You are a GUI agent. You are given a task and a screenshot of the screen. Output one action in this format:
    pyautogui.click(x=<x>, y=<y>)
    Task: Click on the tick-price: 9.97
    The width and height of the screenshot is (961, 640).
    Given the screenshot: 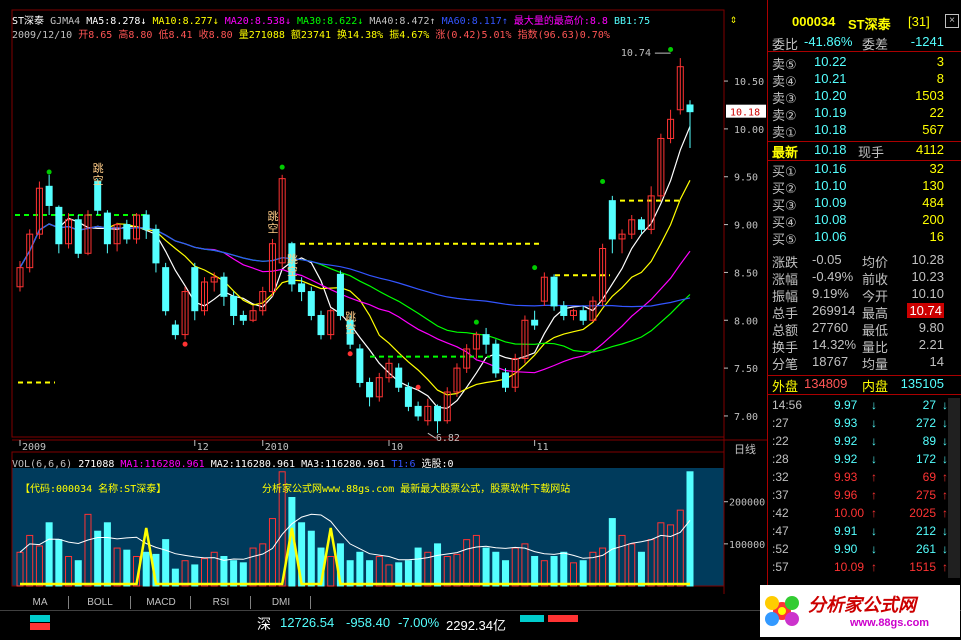 What is the action you would take?
    pyautogui.click(x=846, y=405)
    